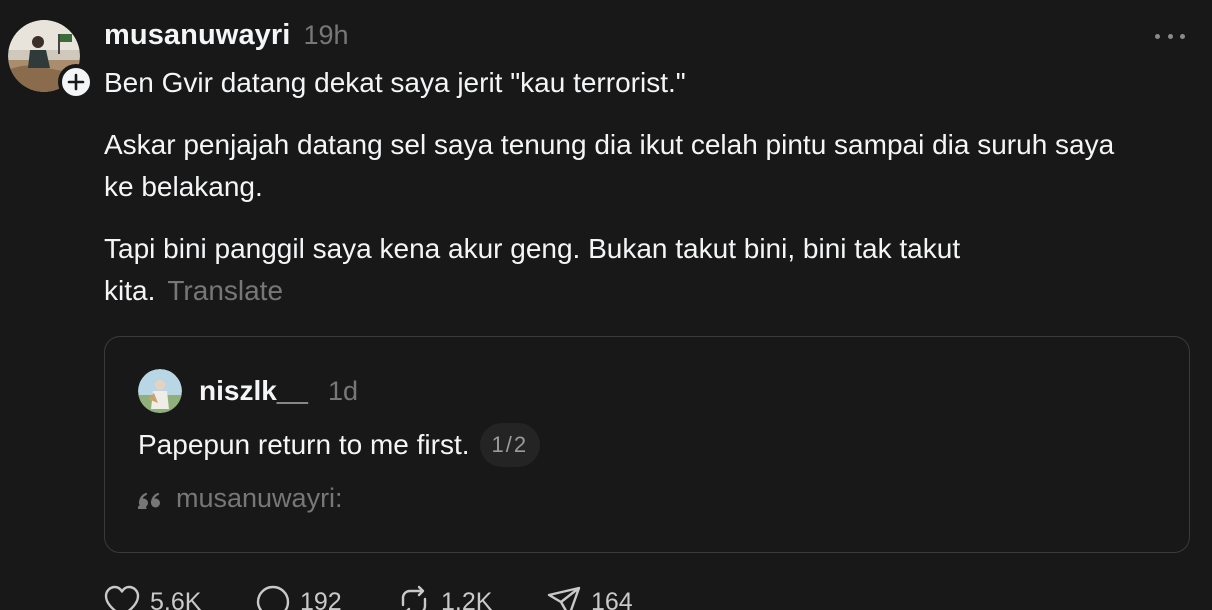 This screenshot has height=610, width=1212. What do you see at coordinates (225, 290) in the screenshot?
I see `translate-link: Translate` at bounding box center [225, 290].